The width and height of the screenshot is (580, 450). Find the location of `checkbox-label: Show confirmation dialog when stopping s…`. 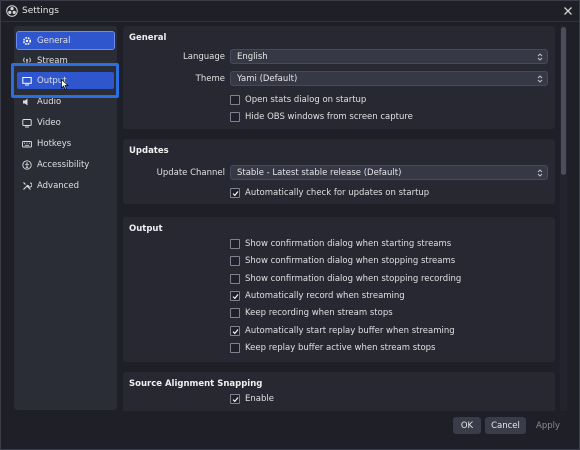

checkbox-label: Show confirmation dialog when stopping s… is located at coordinates (350, 261).